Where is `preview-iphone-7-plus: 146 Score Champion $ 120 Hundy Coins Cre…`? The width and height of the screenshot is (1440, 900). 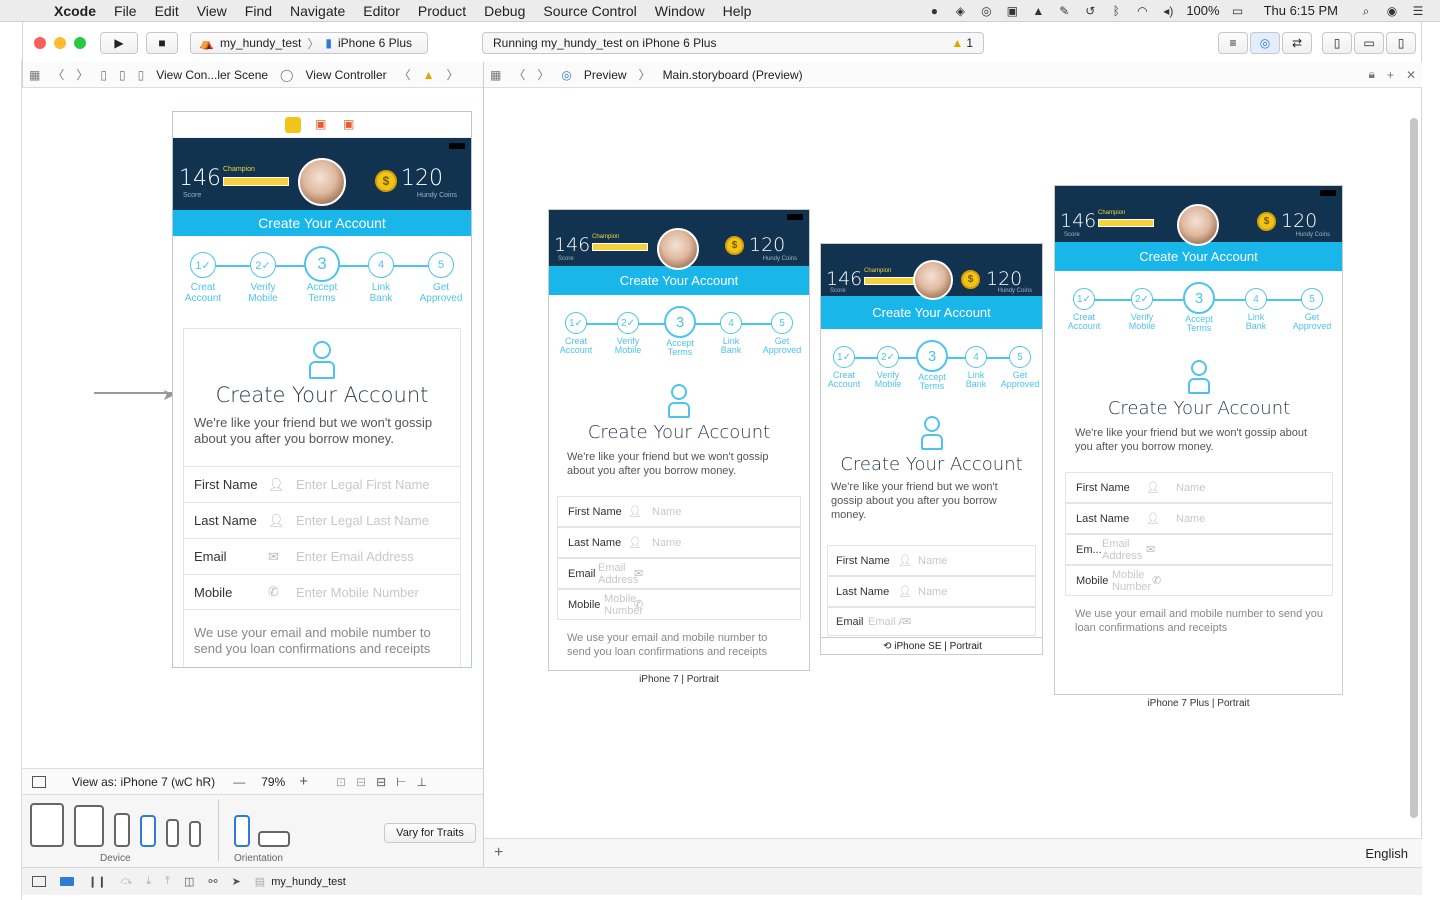 preview-iphone-7-plus: 146 Score Champion $ 120 Hundy Coins Cre… is located at coordinates (1198, 440).